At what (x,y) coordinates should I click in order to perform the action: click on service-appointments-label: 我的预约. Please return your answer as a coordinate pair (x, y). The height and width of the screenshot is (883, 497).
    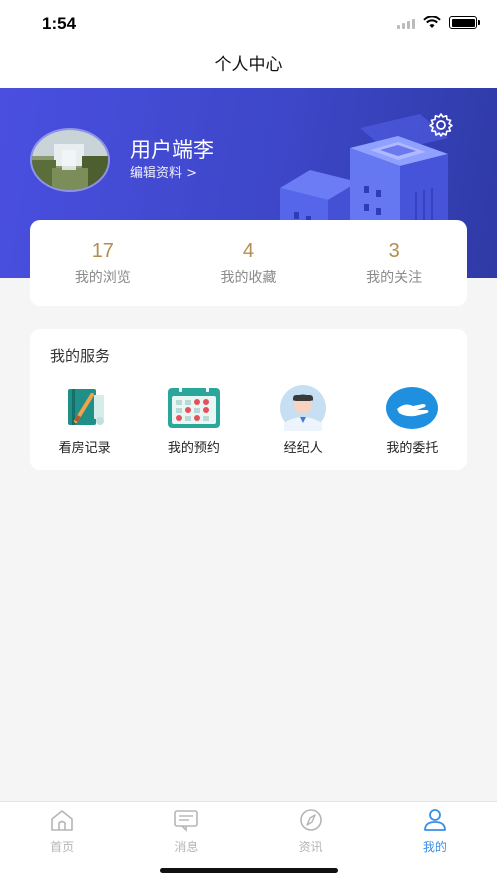
    Looking at the image, I should click on (193, 448).